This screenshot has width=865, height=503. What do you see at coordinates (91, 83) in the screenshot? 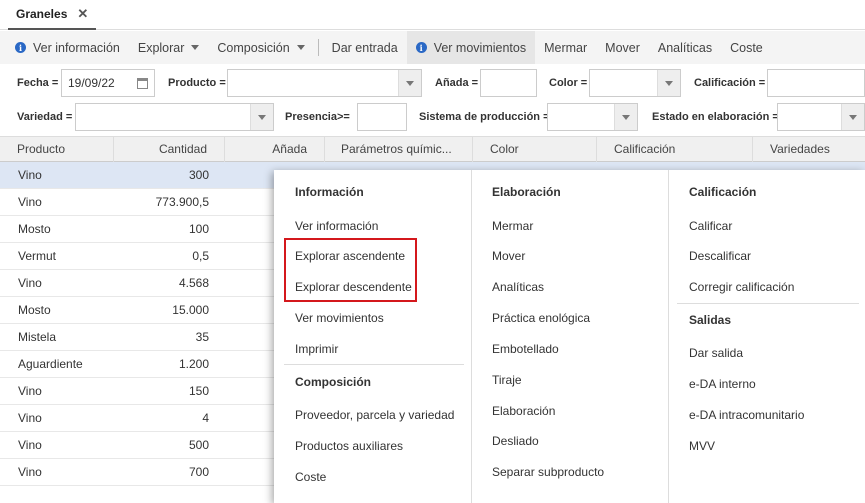
I see `fecha-value: 19/09/22` at bounding box center [91, 83].